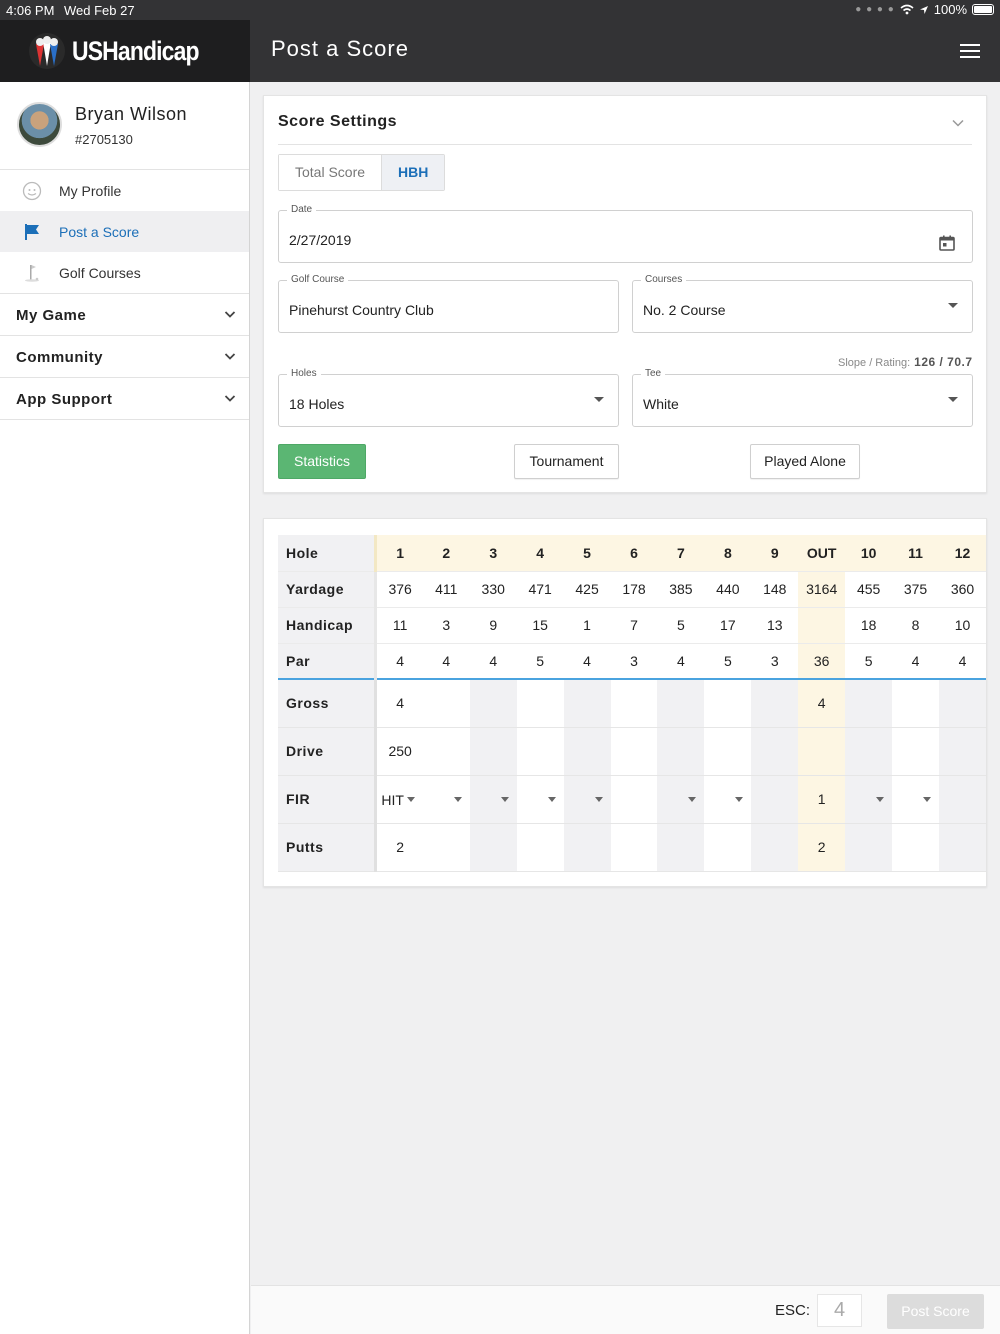 The height and width of the screenshot is (1334, 1000). What do you see at coordinates (802, 397) in the screenshot?
I see `tee-select: Tee White` at bounding box center [802, 397].